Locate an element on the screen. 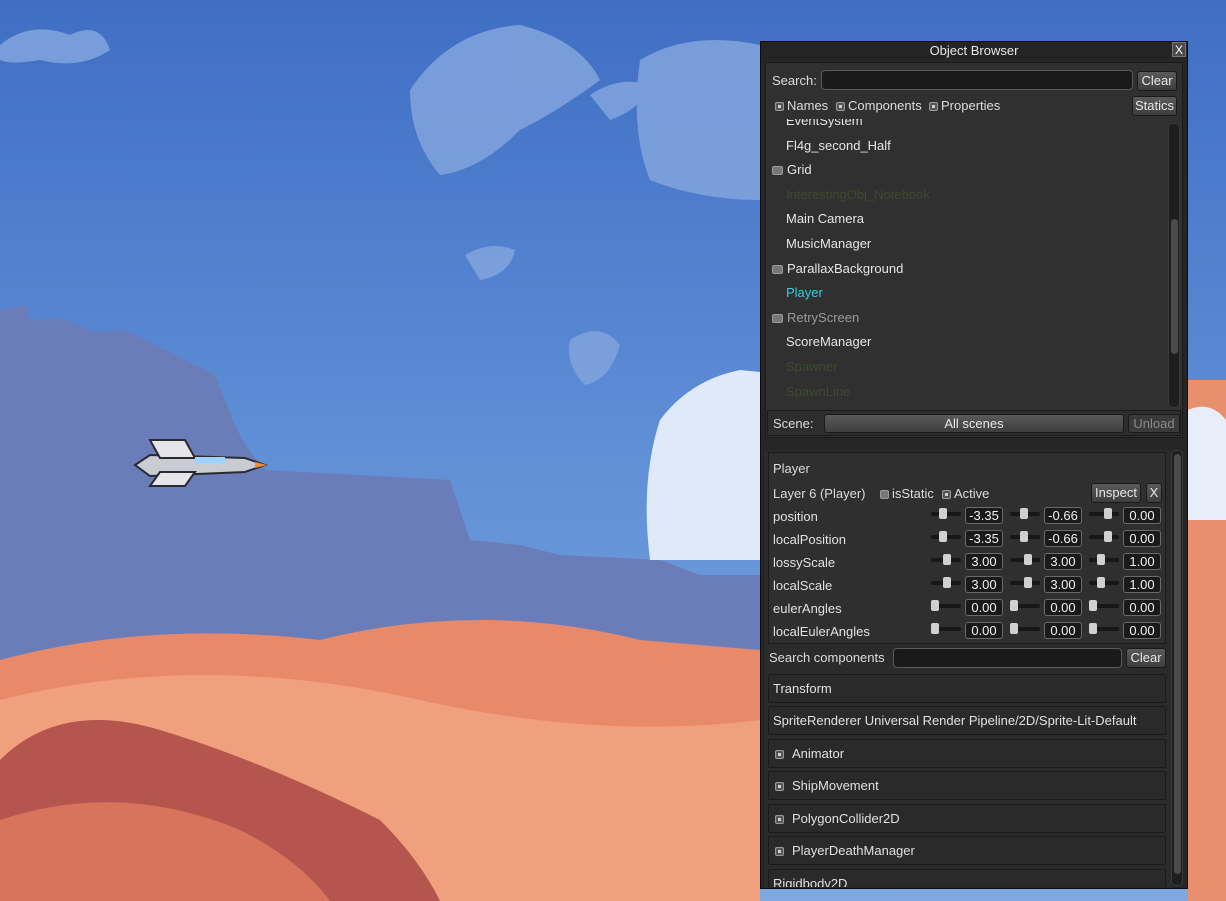  filter-components-checkbox is located at coordinates (840, 106).